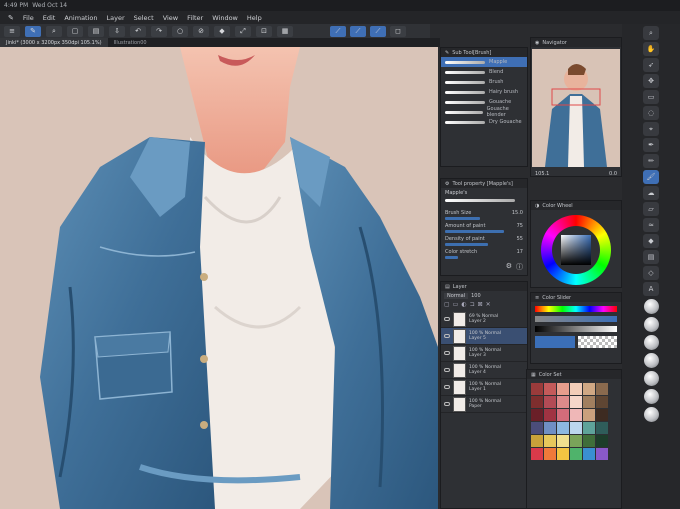 The image size is (680, 509). Describe the element at coordinates (517, 213) in the screenshot. I see `property-value: 15.0` at that location.